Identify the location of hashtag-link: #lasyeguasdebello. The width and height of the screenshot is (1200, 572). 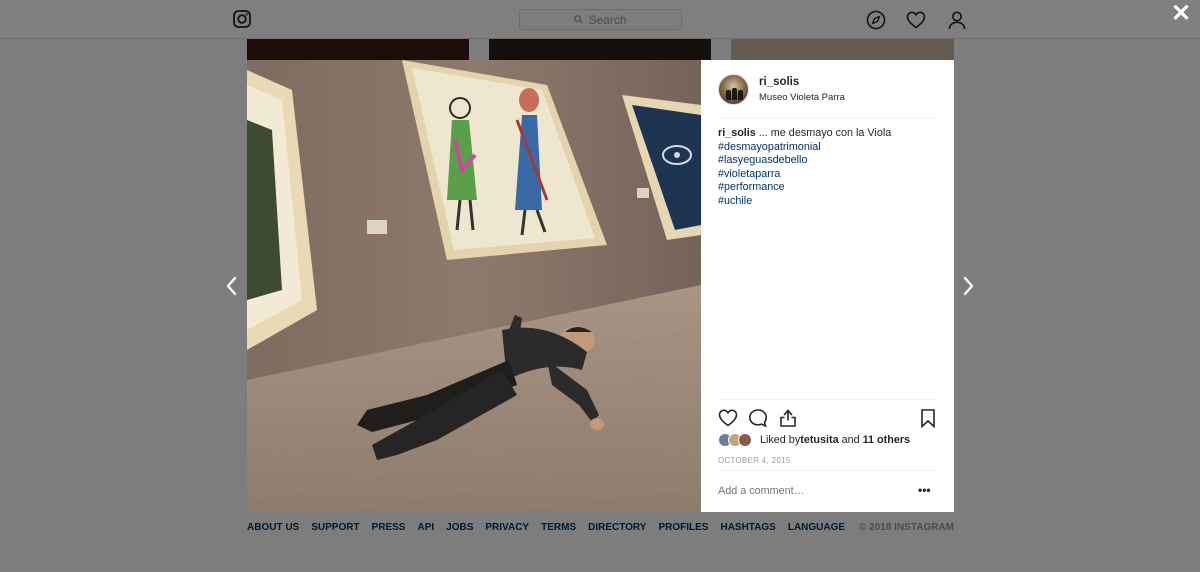
(828, 161).